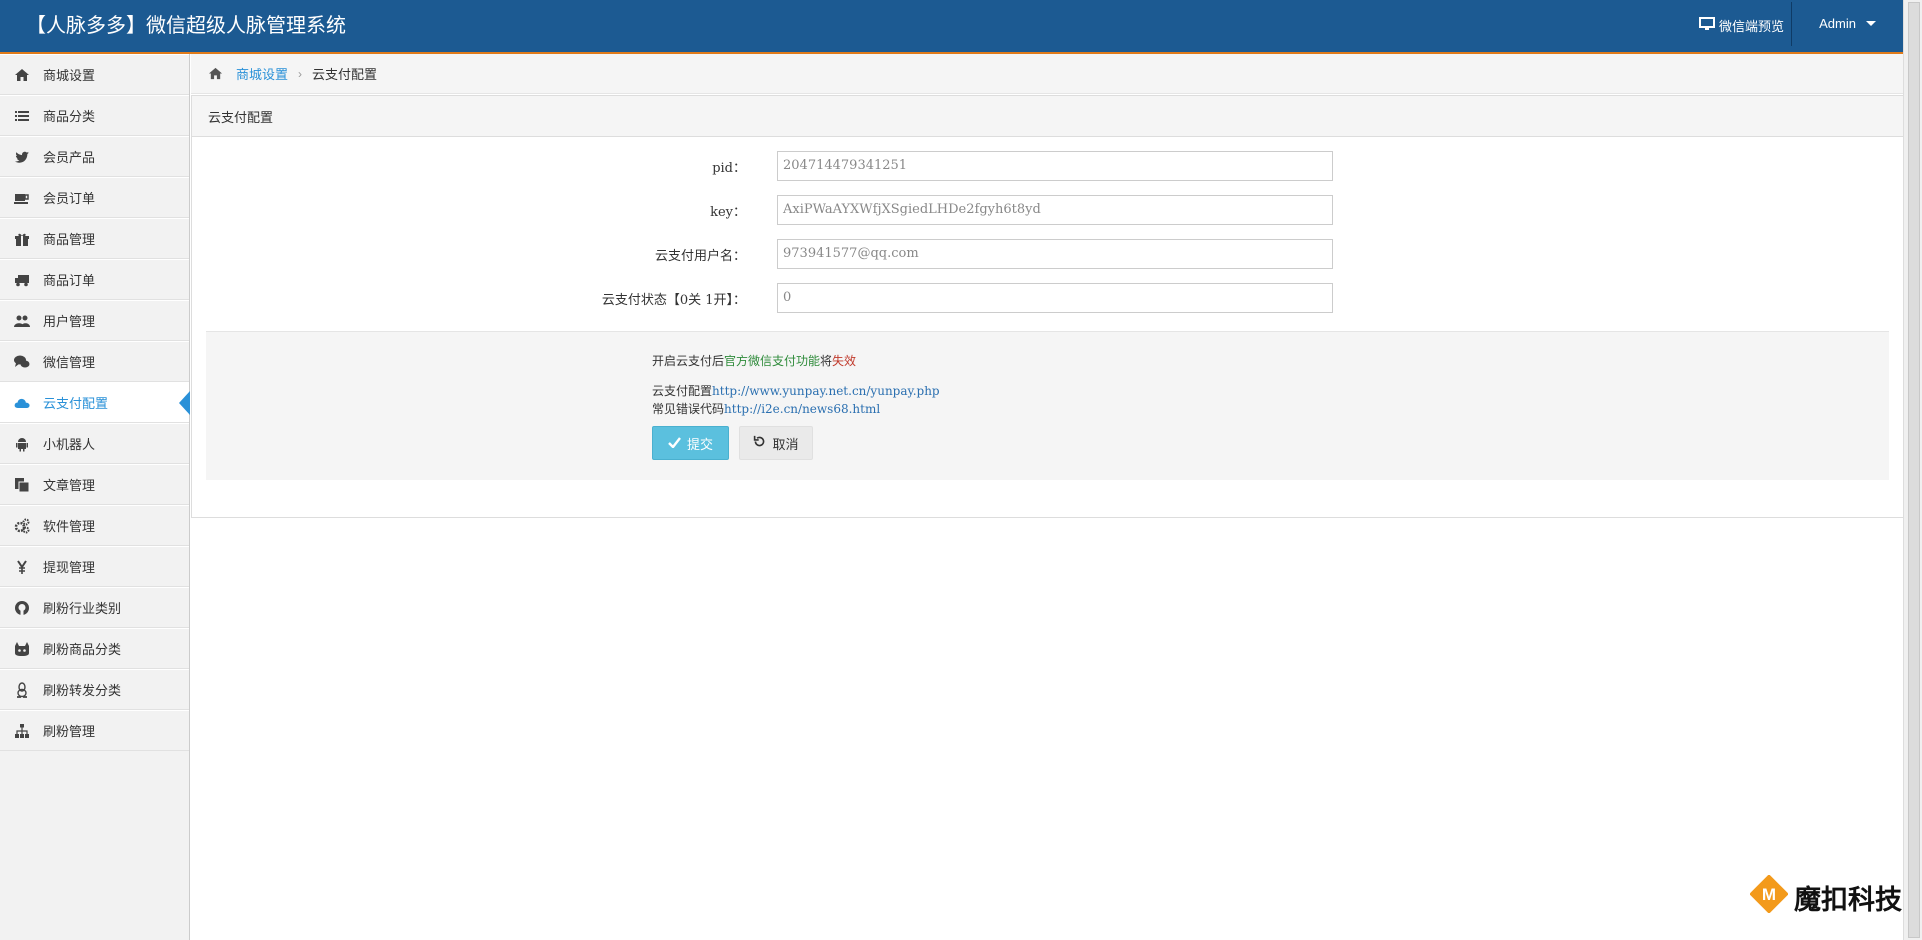  What do you see at coordinates (688, 409) in the screenshot?
I see `error-url-label: 常见错误代码` at bounding box center [688, 409].